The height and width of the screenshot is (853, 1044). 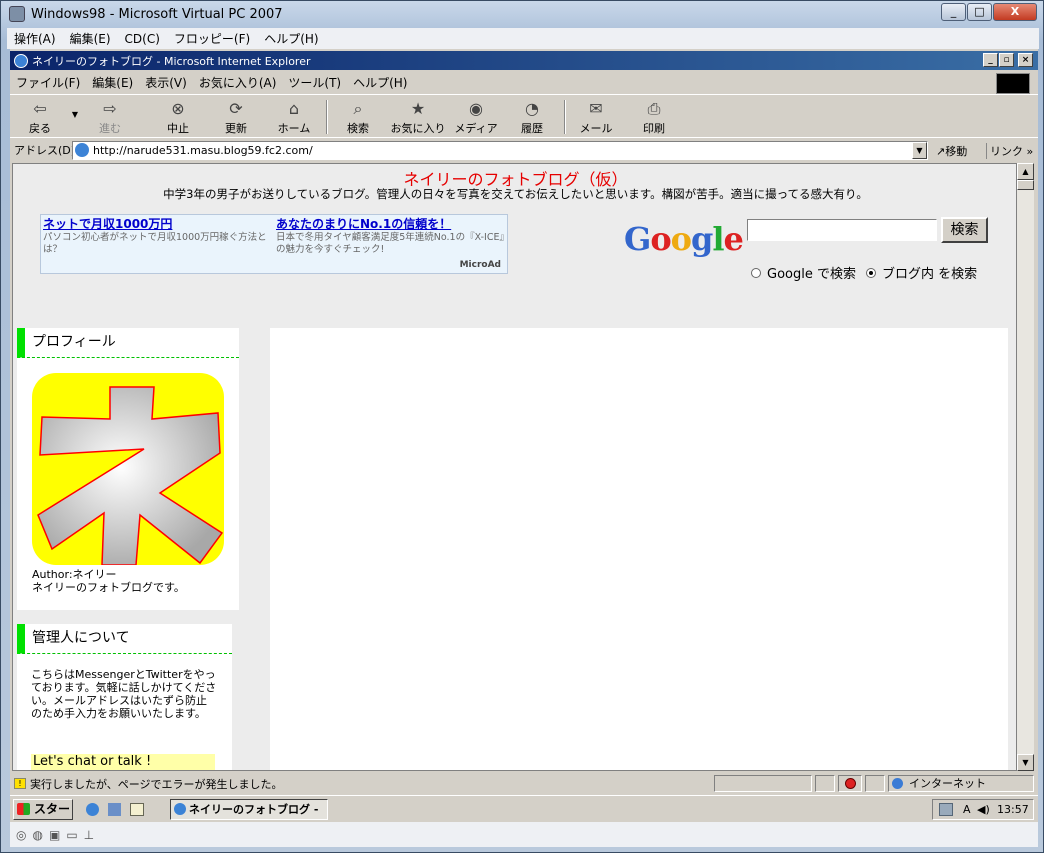 What do you see at coordinates (596, 128) in the screenshot?
I see `mail-label: メール` at bounding box center [596, 128].